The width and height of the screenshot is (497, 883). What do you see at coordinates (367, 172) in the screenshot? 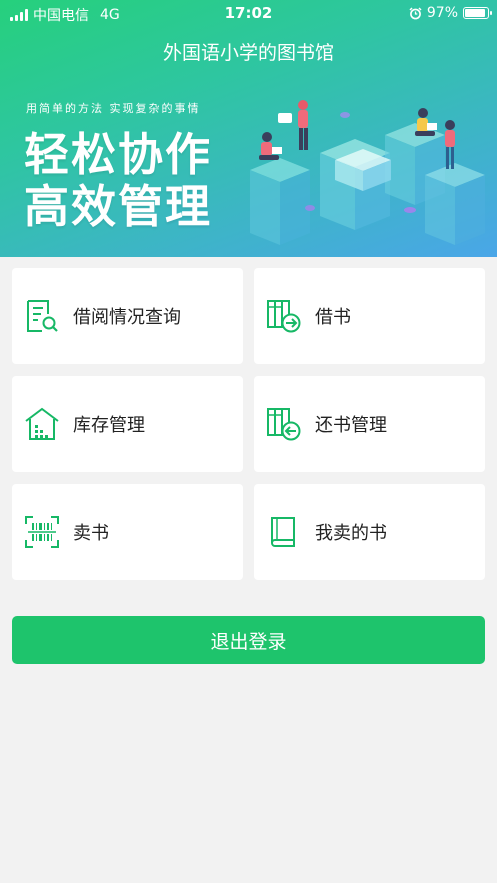
I see `teamwork-illustration` at bounding box center [367, 172].